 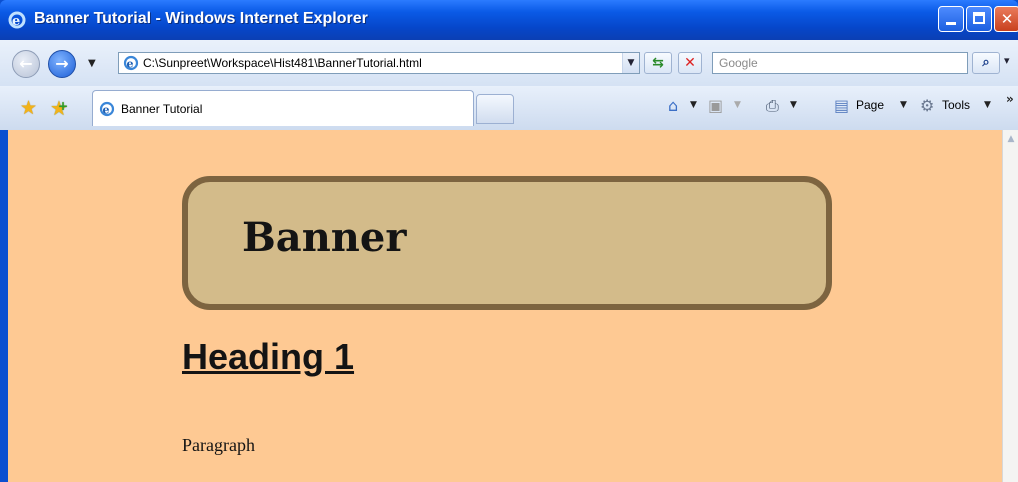 What do you see at coordinates (218, 445) in the screenshot?
I see `paragraph: Paragraph` at bounding box center [218, 445].